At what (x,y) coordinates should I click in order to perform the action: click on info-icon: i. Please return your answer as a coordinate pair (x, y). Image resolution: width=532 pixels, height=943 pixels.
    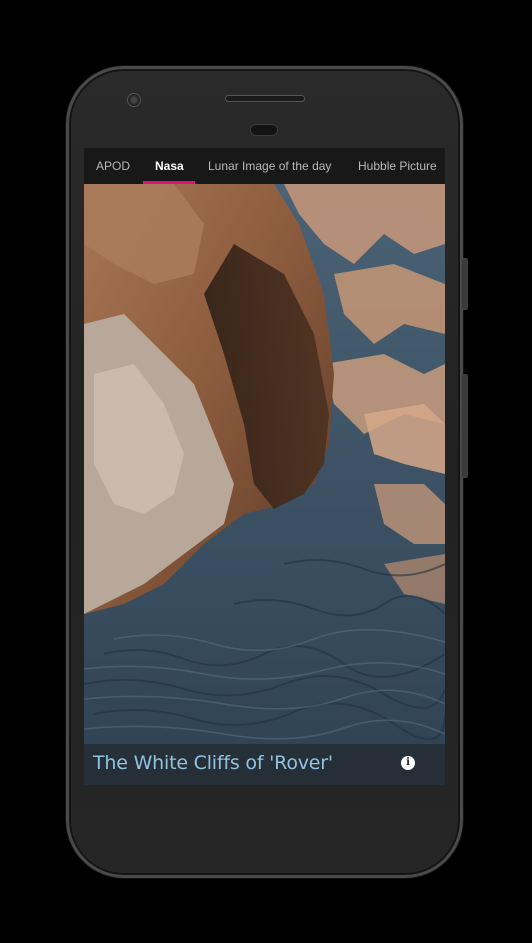
    Looking at the image, I should click on (408, 763).